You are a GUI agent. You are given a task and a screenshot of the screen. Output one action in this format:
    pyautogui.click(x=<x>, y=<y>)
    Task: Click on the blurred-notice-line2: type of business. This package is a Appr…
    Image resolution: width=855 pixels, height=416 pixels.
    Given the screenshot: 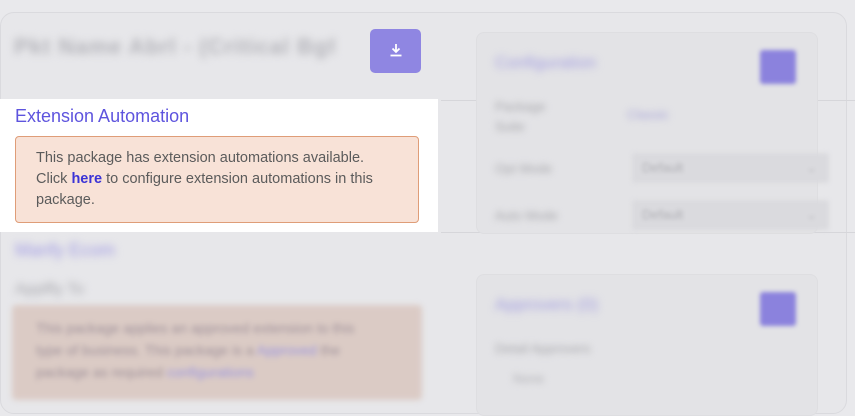 What is the action you would take?
    pyautogui.click(x=217, y=350)
    